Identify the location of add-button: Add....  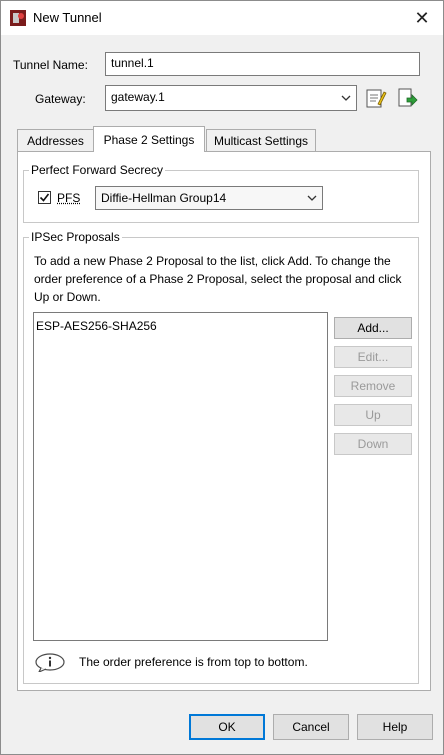
(373, 328).